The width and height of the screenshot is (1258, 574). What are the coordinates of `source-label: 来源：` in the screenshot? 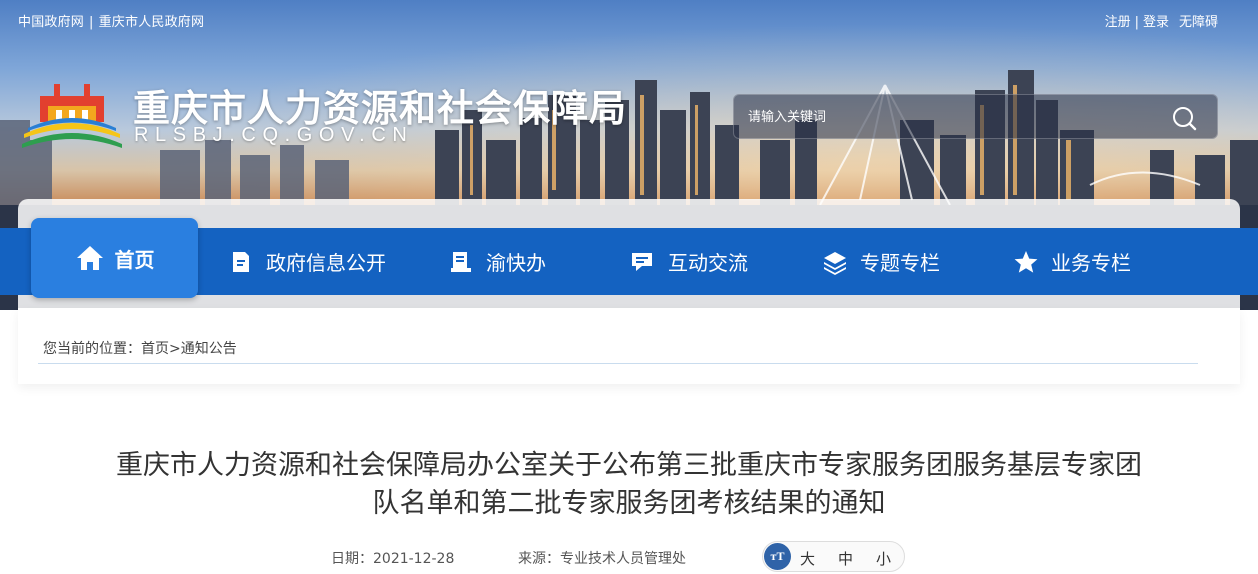 It's located at (539, 559).